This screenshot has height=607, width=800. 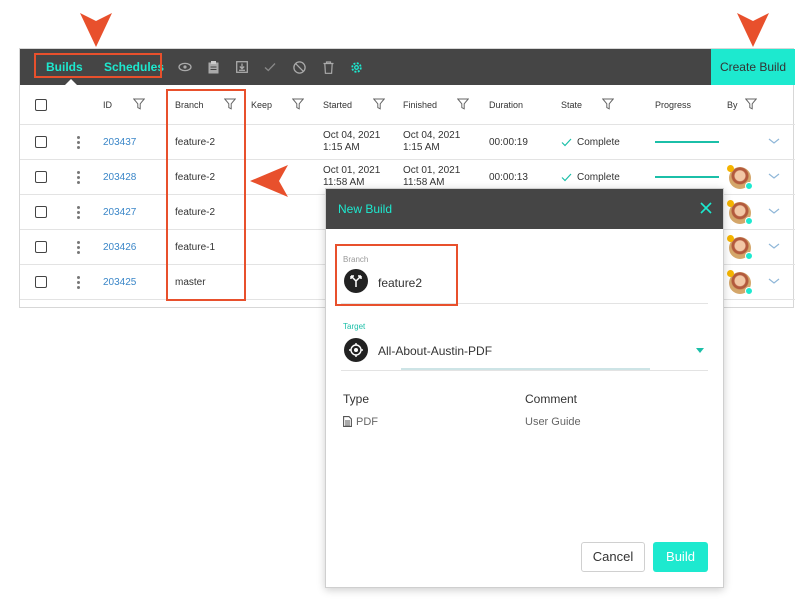 What do you see at coordinates (269, 181) in the screenshot?
I see `arrow-left-icon` at bounding box center [269, 181].